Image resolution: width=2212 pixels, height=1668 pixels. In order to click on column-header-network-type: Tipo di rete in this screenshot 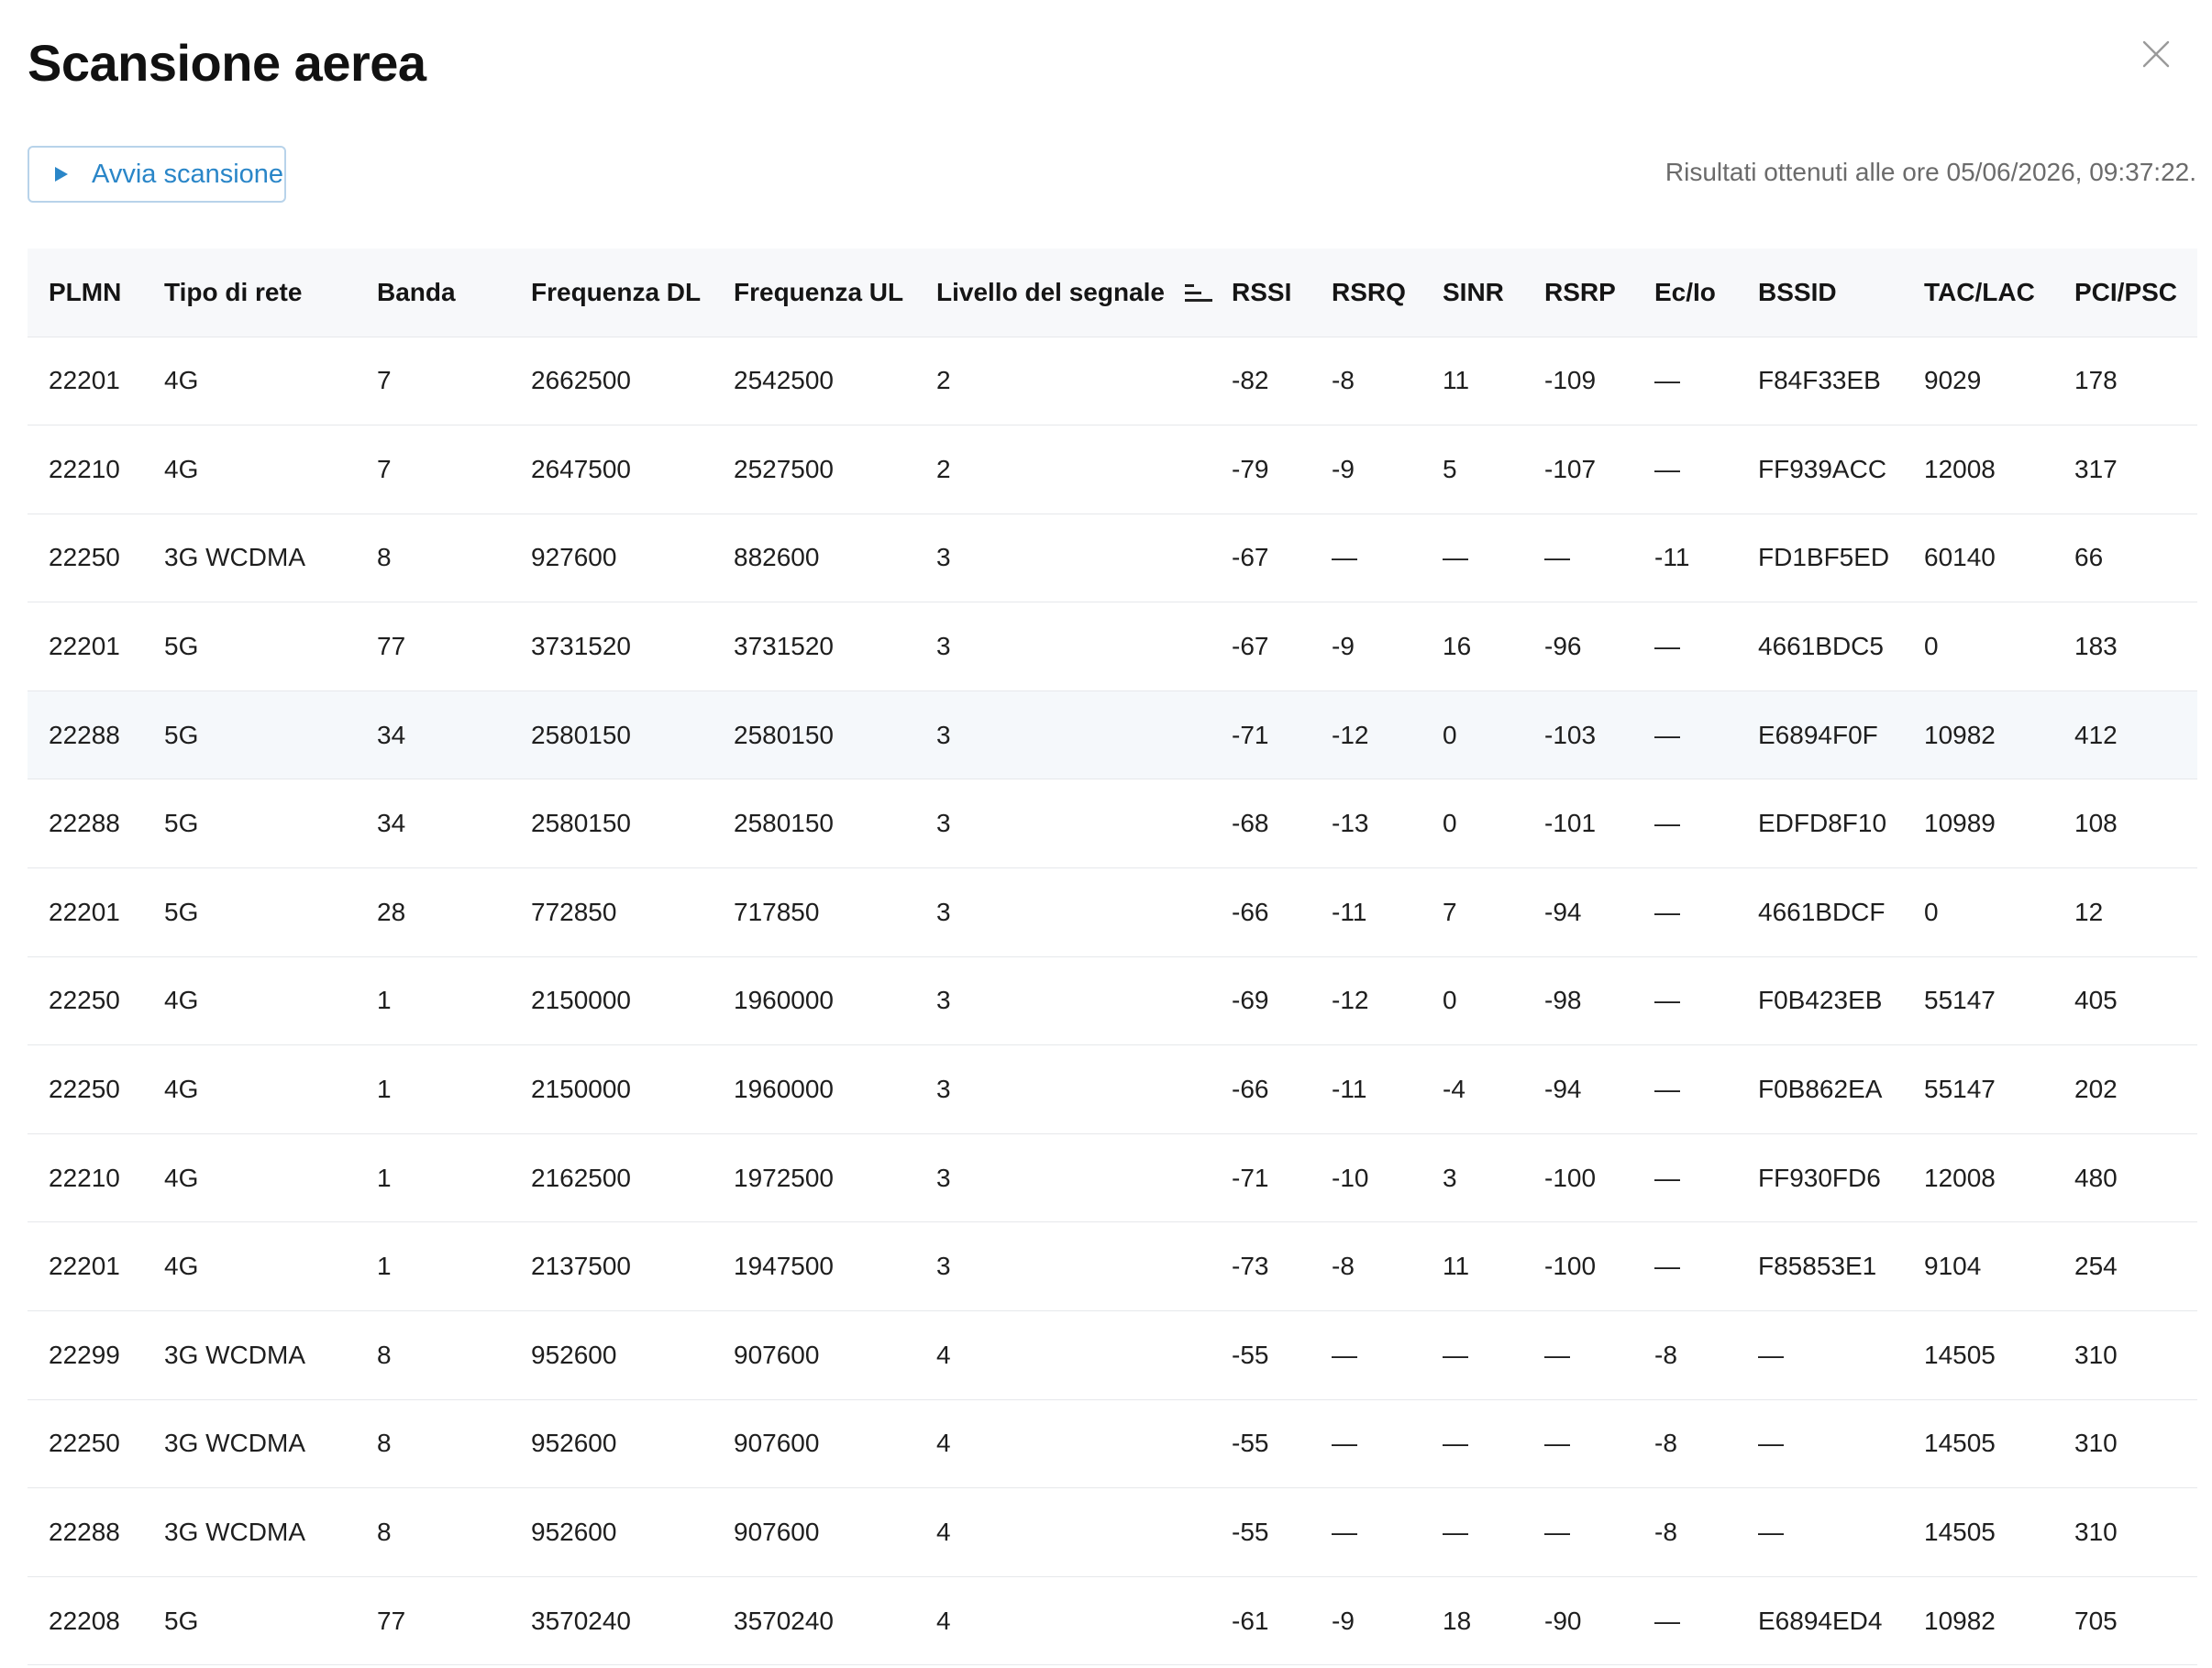, I will do `click(250, 293)`.